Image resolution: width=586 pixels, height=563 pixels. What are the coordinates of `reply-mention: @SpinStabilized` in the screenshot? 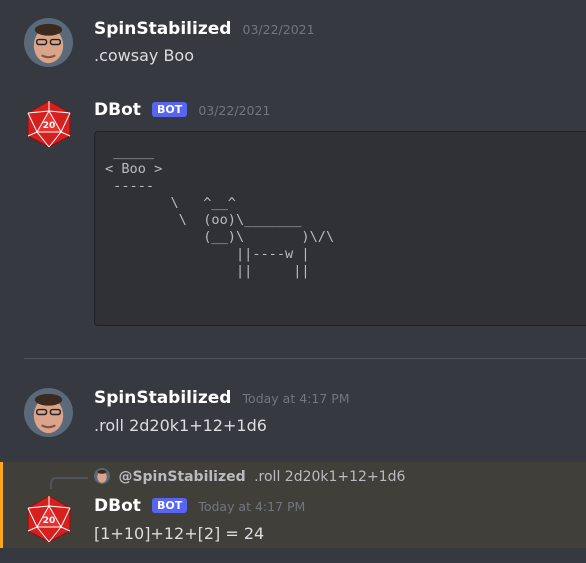 It's located at (181, 477).